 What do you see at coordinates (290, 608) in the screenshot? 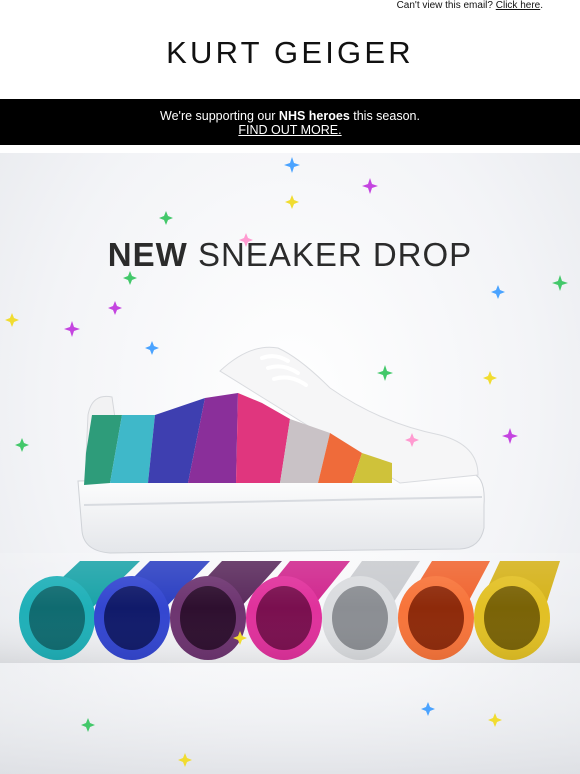
I see `color-tubes` at bounding box center [290, 608].